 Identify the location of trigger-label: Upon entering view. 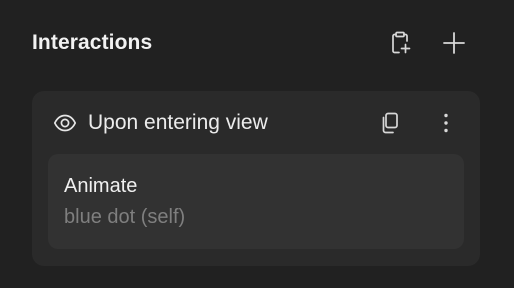
(232, 123).